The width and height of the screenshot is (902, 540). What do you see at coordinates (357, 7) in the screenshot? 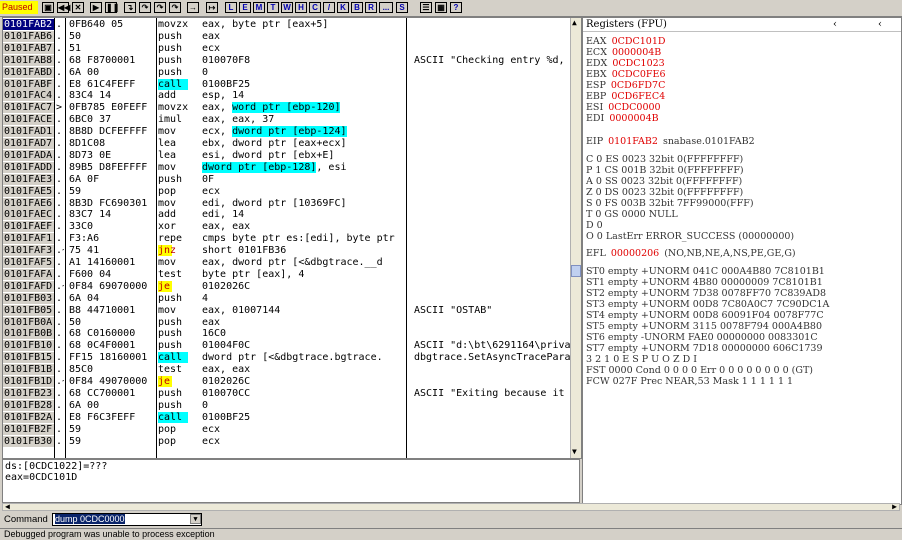
I see `breakpoints-window-button: B` at bounding box center [357, 7].